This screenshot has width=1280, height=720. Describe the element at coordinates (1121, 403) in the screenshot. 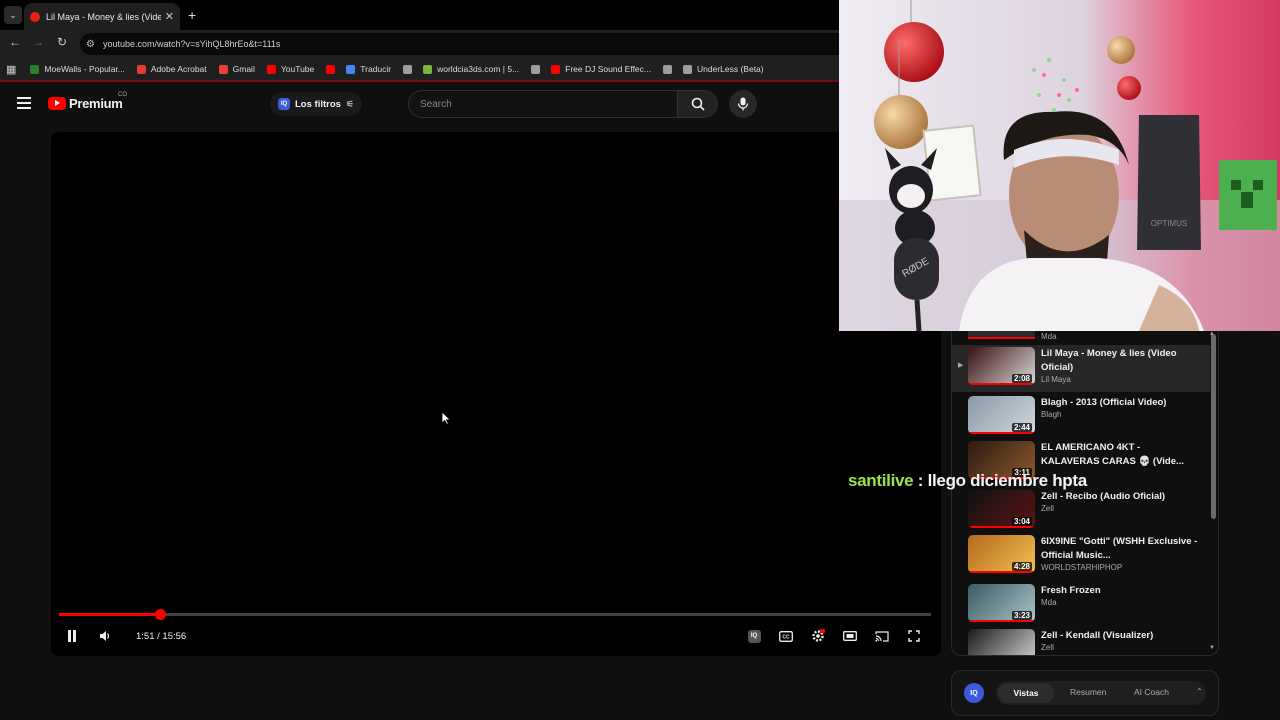

I see `playlist-item-title: Blagh - 2013 (Official Video)` at that location.